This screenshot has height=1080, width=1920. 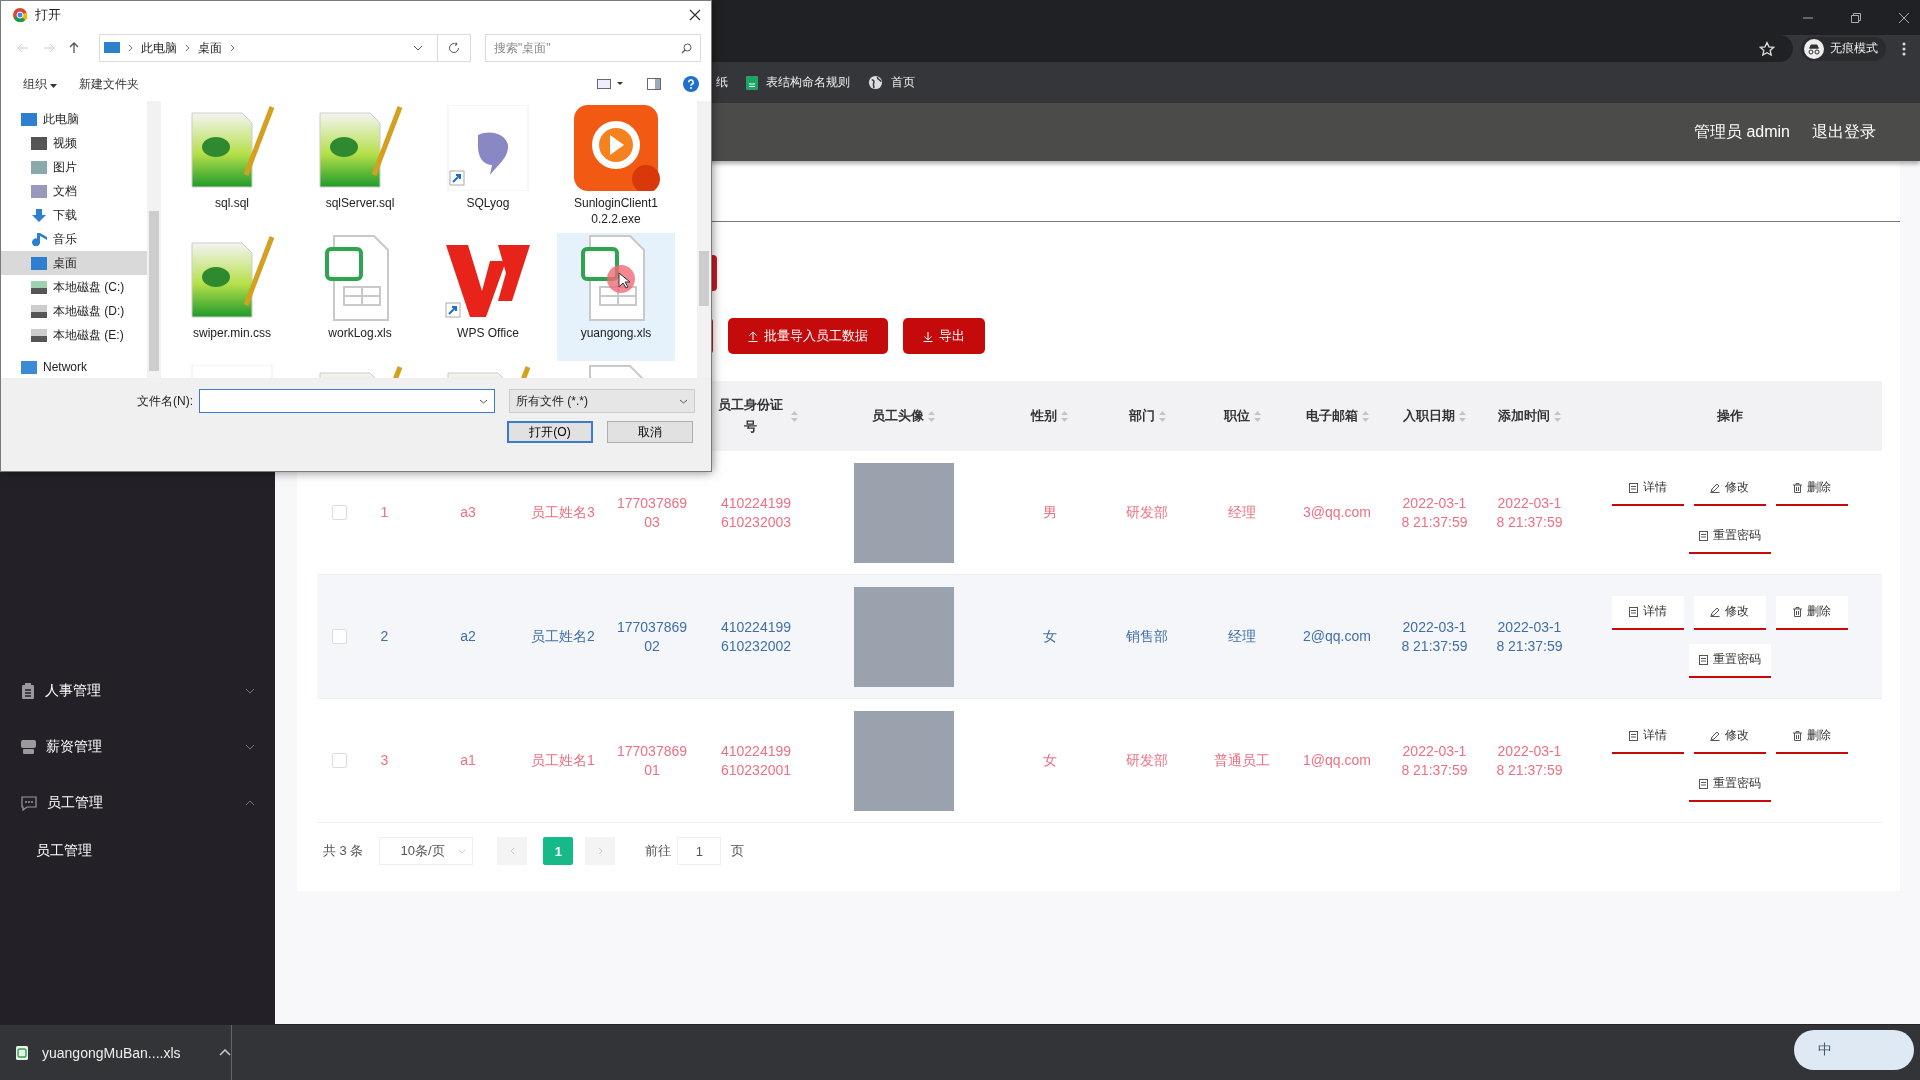 I want to click on incognito-icon, so click(x=1814, y=48).